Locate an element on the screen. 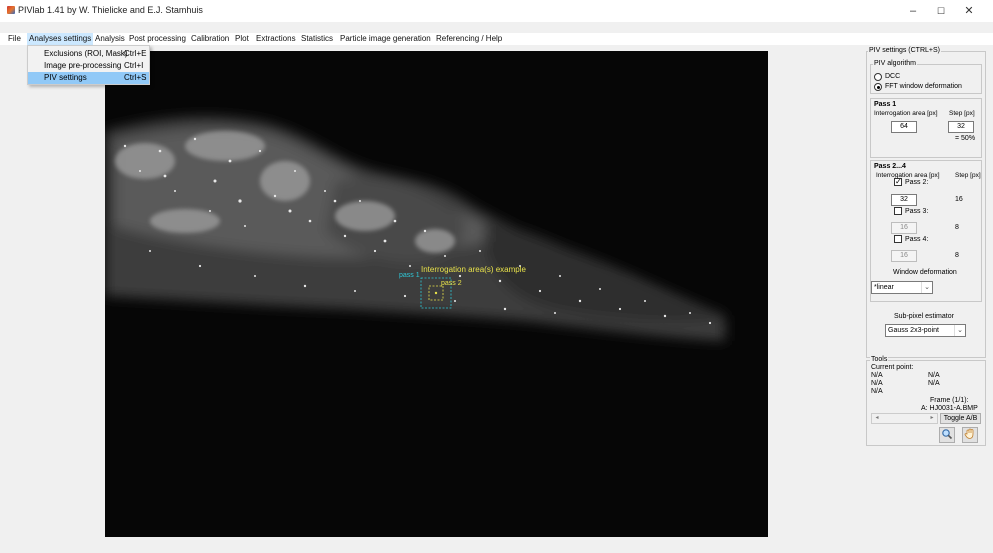 The height and width of the screenshot is (553, 993). subpixel-label: Sub-pixel estimator is located at coordinates (924, 316).